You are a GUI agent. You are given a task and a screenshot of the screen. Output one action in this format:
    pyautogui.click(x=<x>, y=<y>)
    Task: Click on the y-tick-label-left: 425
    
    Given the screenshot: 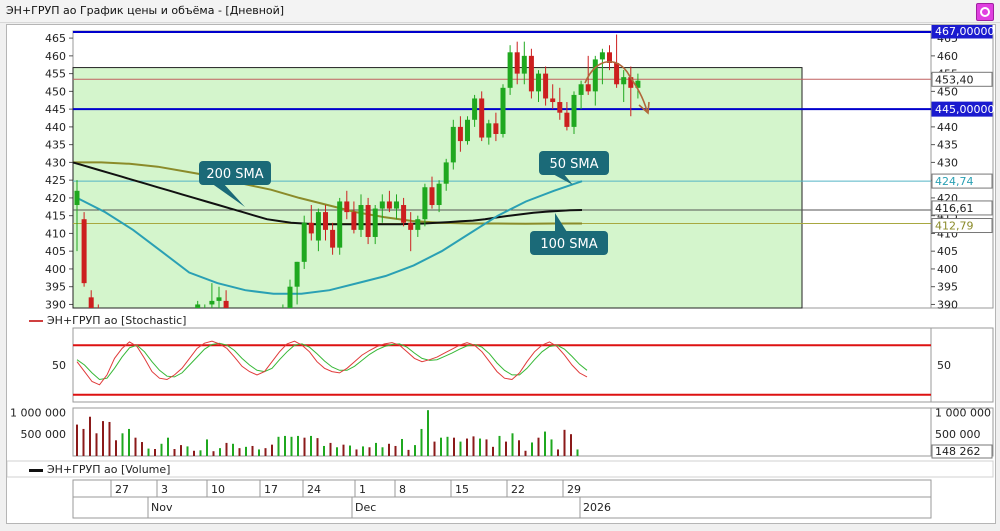 What is the action you would take?
    pyautogui.click(x=55, y=180)
    